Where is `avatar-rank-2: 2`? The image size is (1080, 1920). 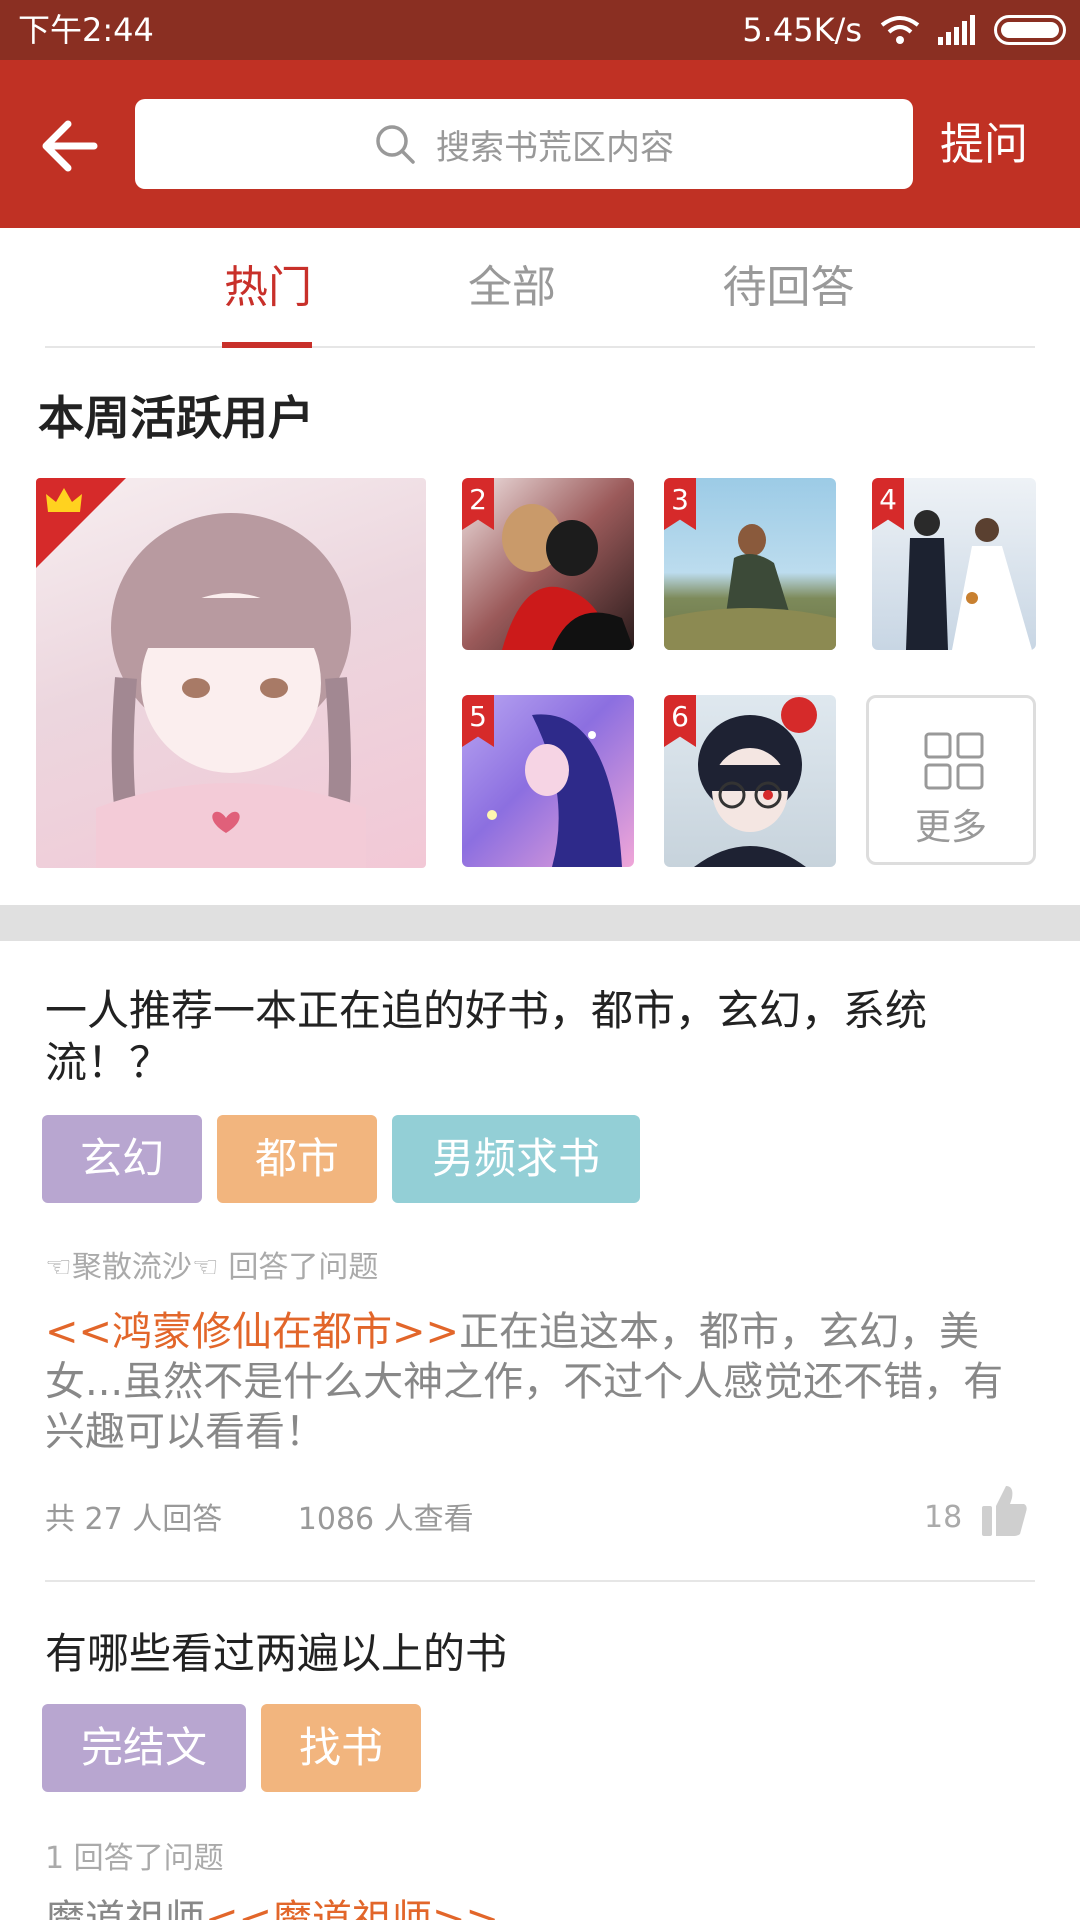
avatar-rank-2: 2 is located at coordinates (548, 564).